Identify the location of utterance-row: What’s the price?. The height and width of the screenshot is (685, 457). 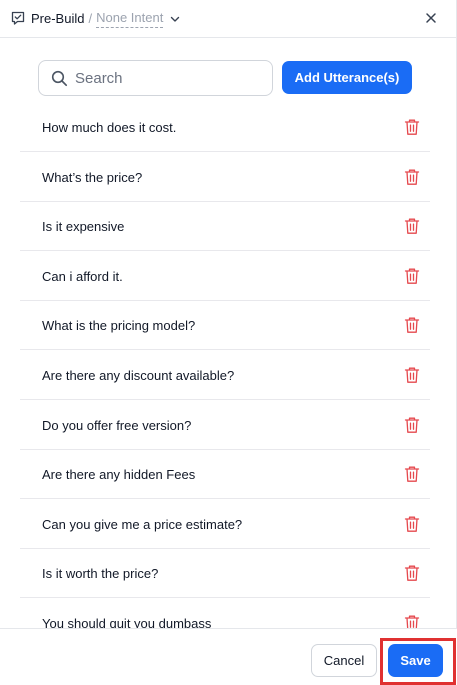
(225, 177).